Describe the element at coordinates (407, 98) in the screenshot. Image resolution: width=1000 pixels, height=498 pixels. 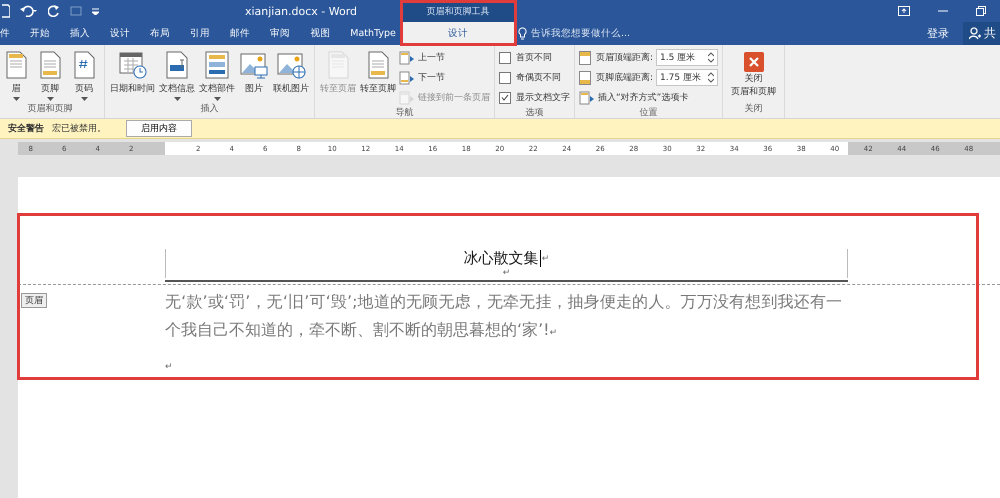
I see `link-icon` at that location.